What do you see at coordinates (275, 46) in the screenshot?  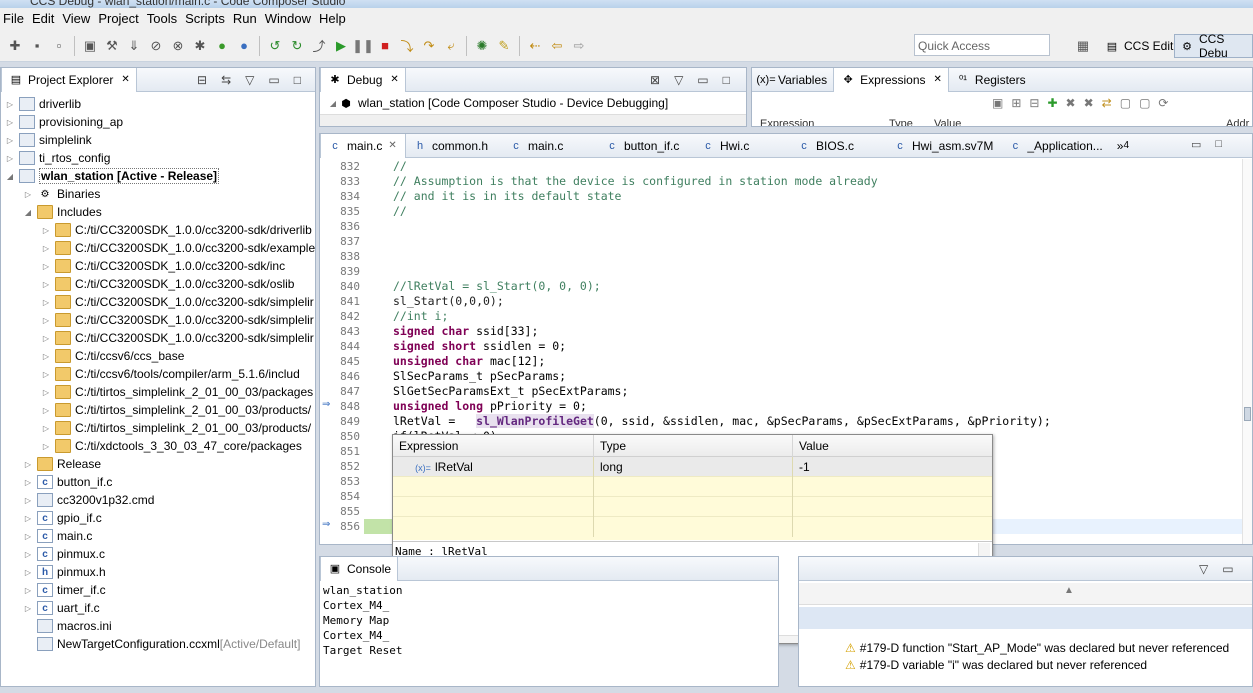 I see `connect-icon: ↺` at bounding box center [275, 46].